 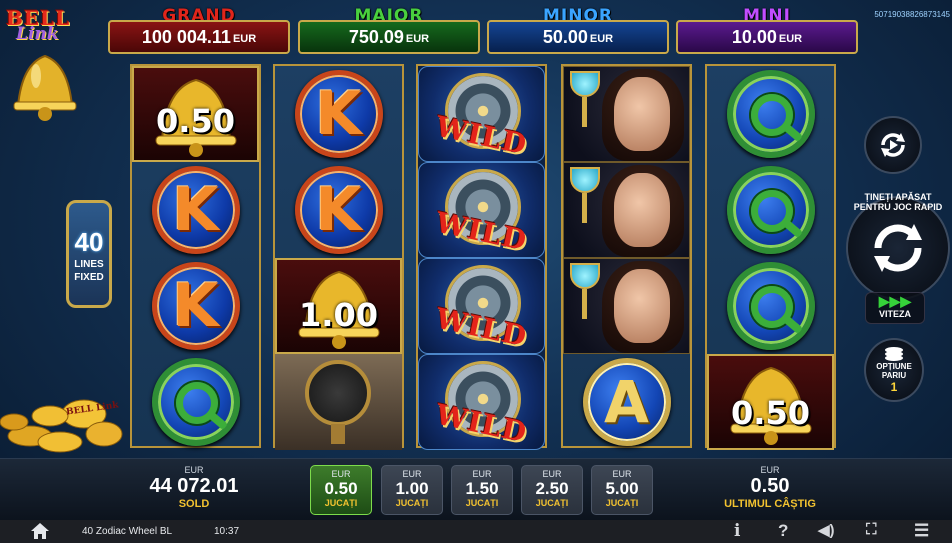 What do you see at coordinates (894, 314) in the screenshot?
I see `speed-label: VITEZA` at bounding box center [894, 314].